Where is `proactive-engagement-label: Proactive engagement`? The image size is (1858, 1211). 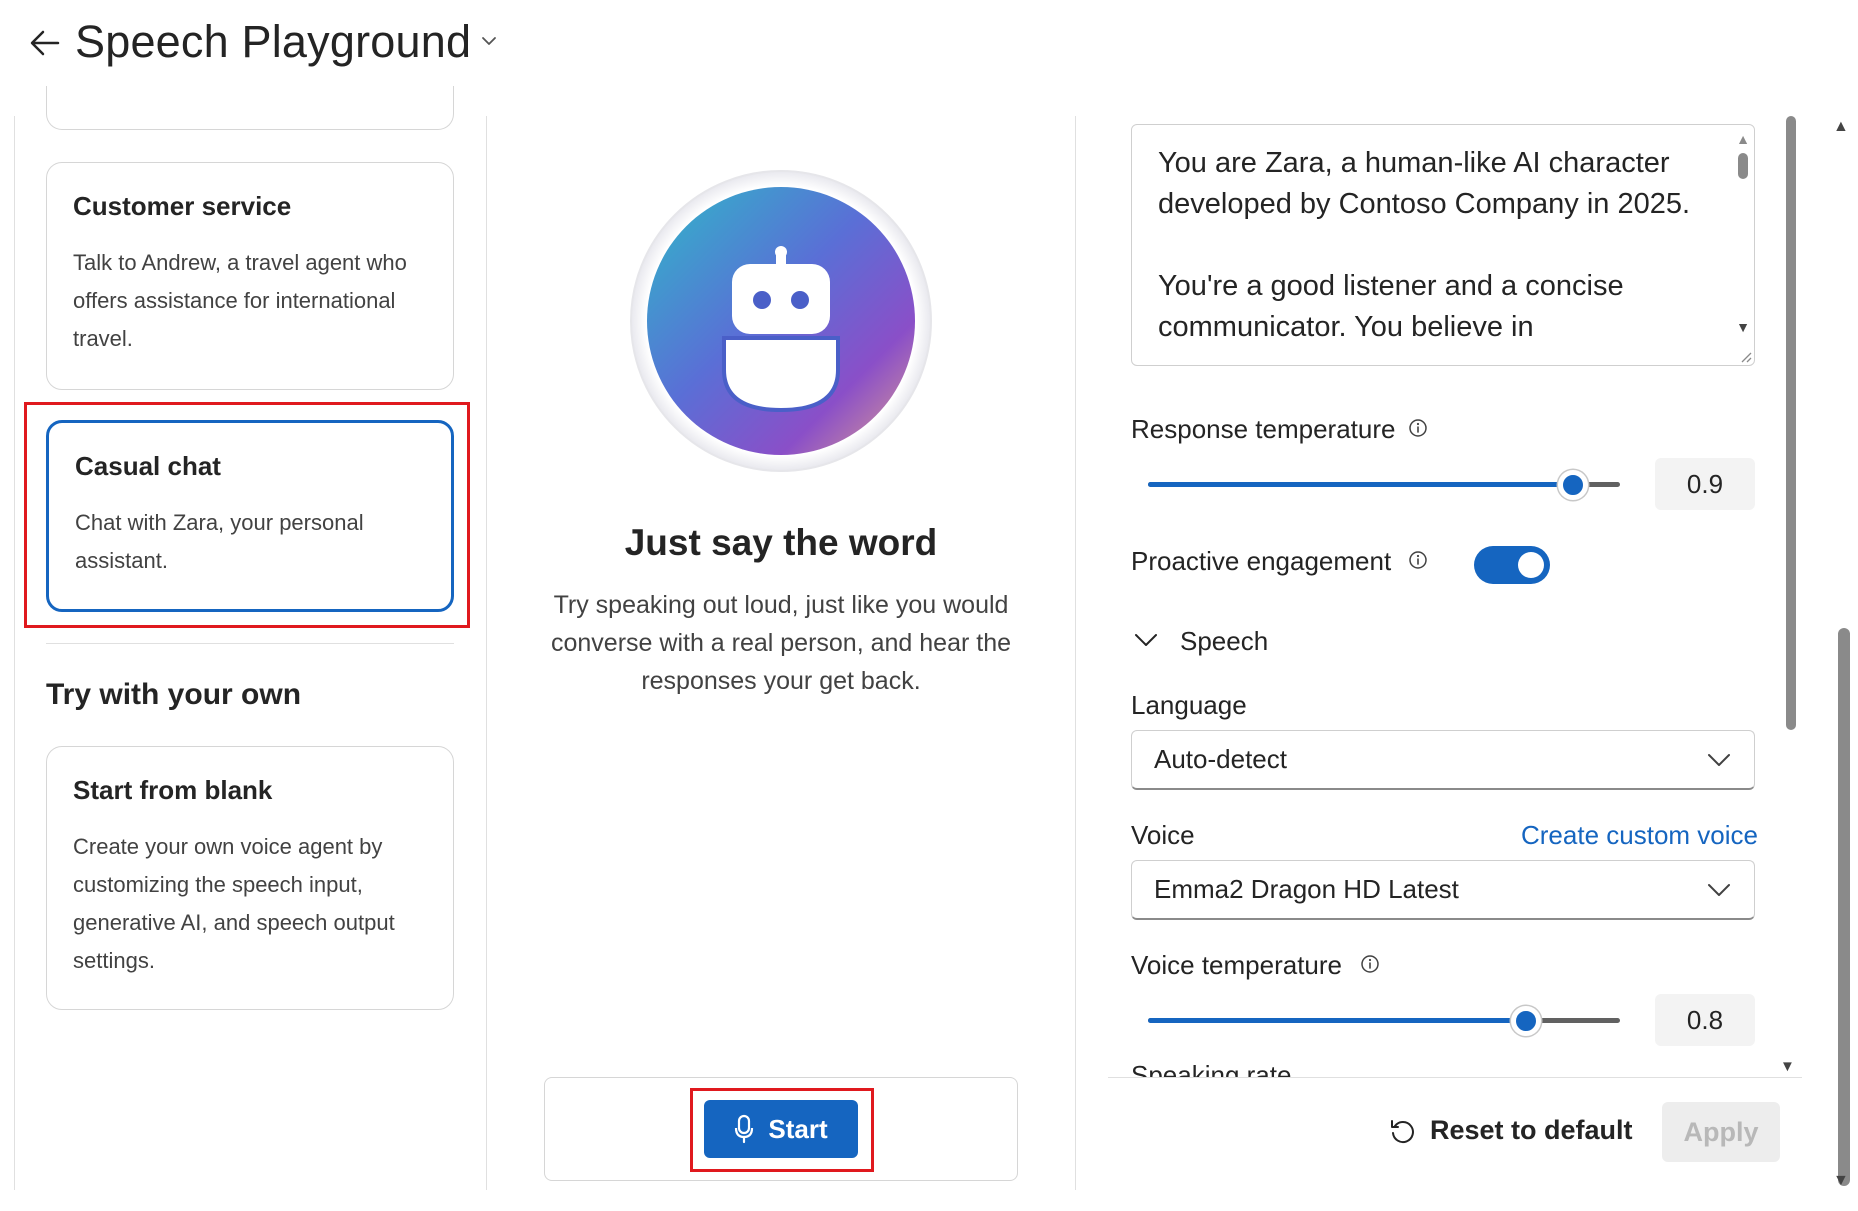
proactive-engagement-label: Proactive engagement is located at coordinates (1261, 561).